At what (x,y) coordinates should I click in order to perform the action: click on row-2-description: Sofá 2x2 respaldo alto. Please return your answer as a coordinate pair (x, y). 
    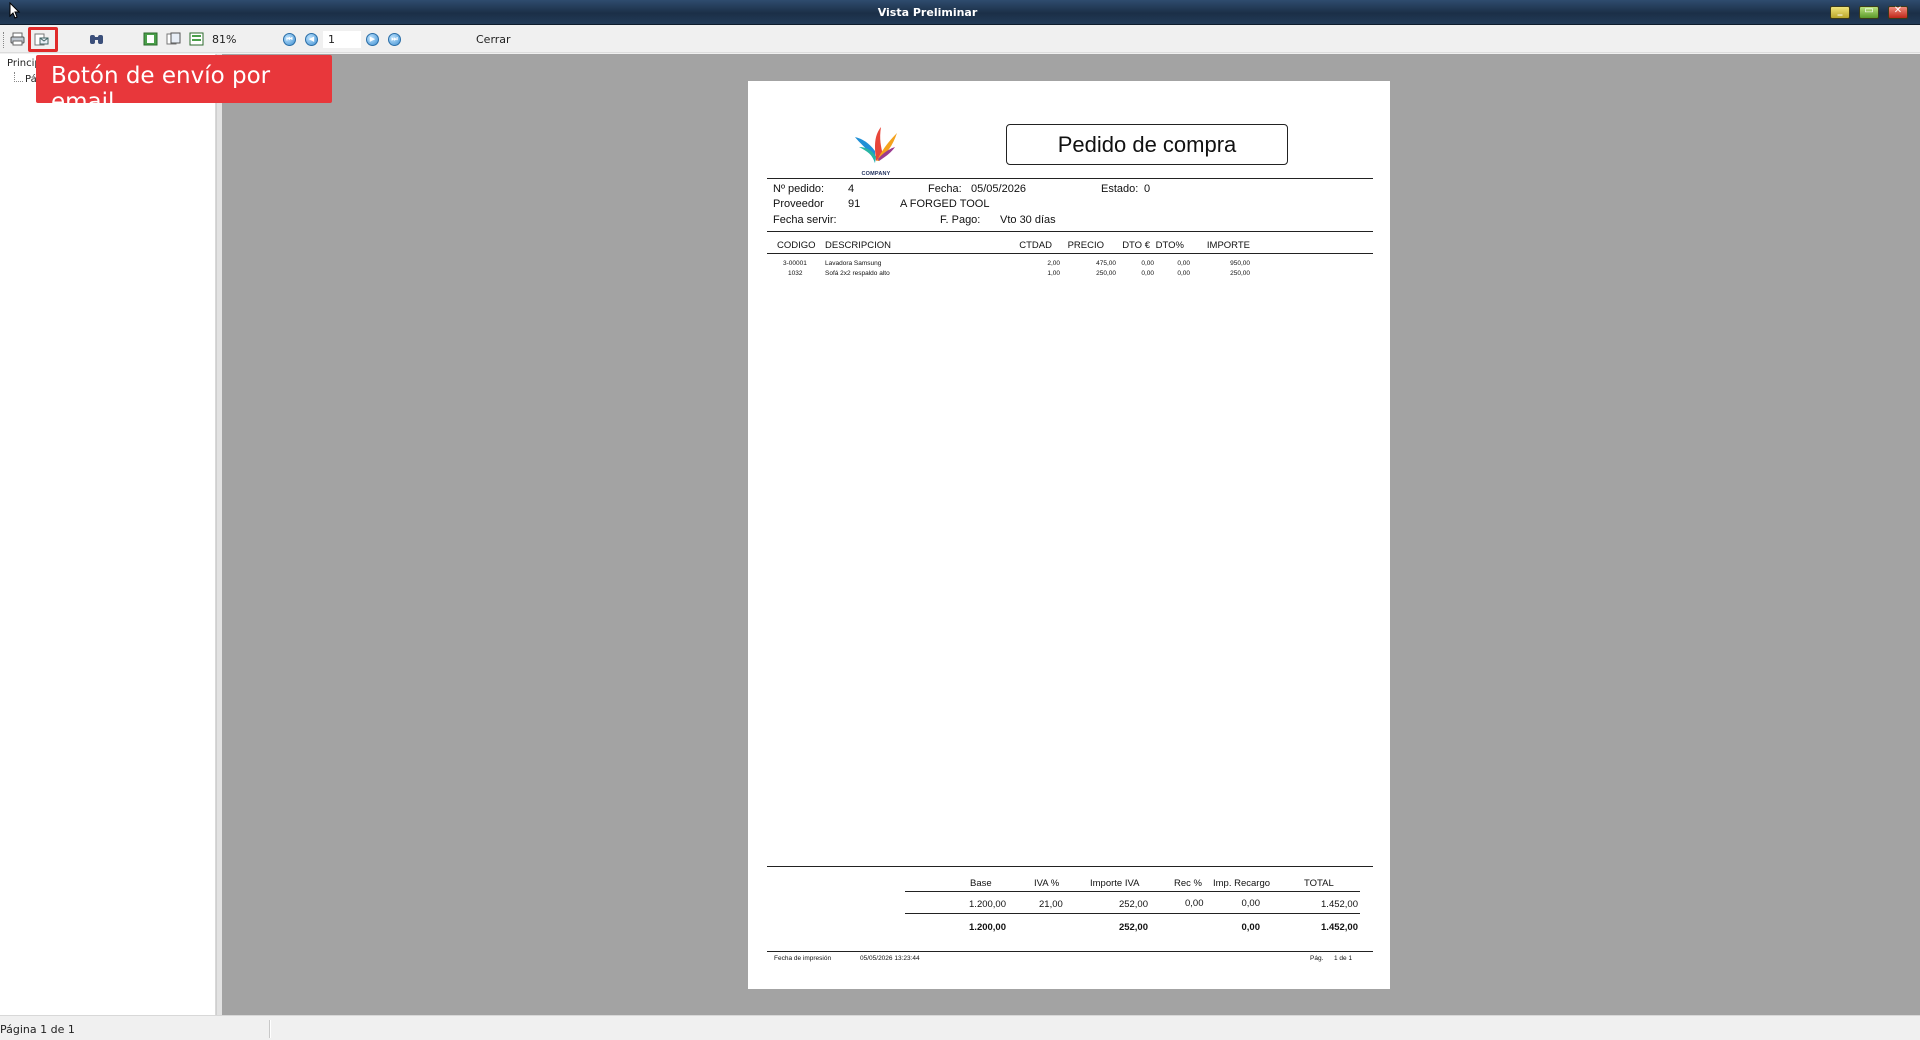
    Looking at the image, I should click on (857, 273).